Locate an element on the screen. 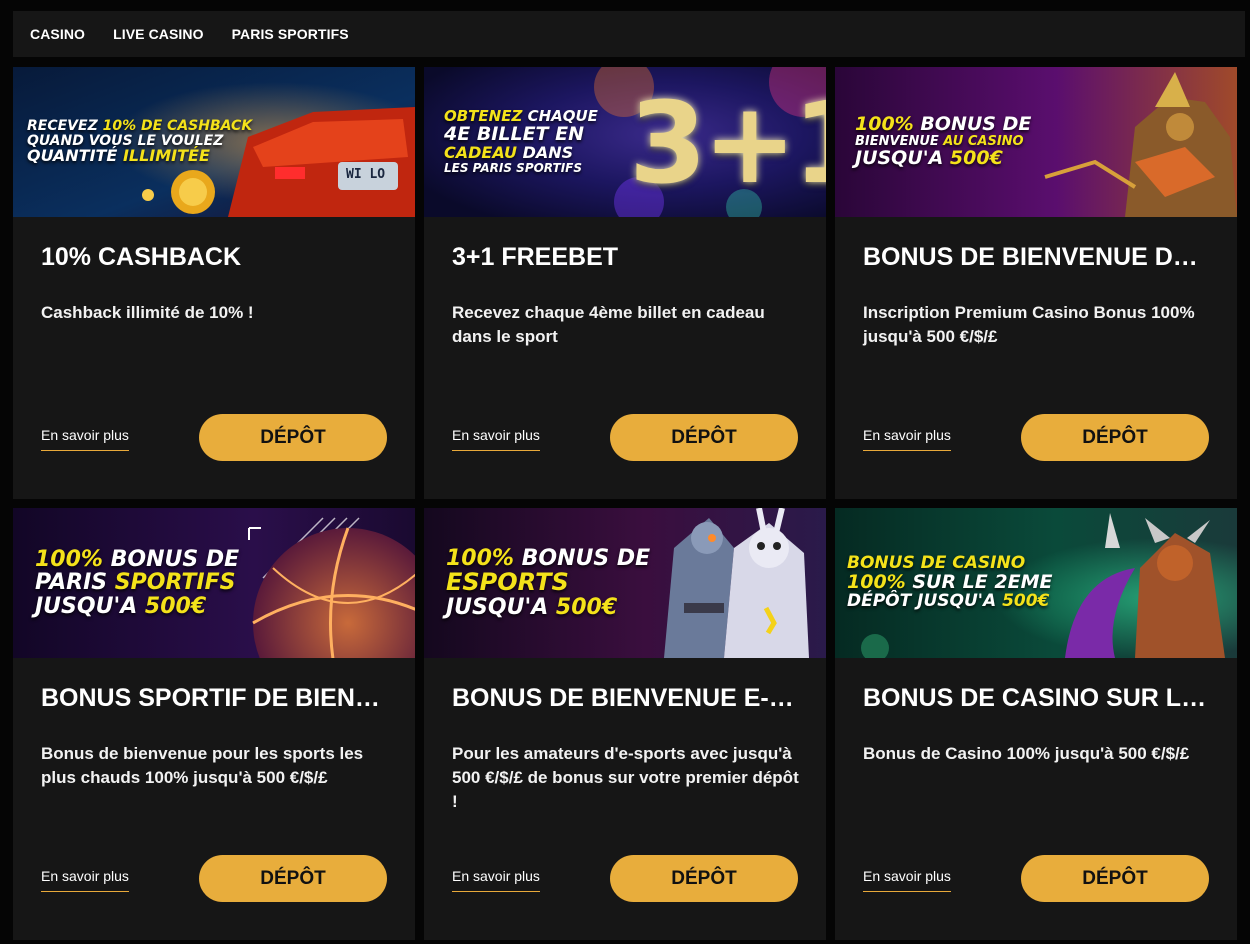 The width and height of the screenshot is (1250, 944). promo-banner-esports-welcome: 100% BONUS DE ESPORTS JUSQU'A 500€ is located at coordinates (625, 583).